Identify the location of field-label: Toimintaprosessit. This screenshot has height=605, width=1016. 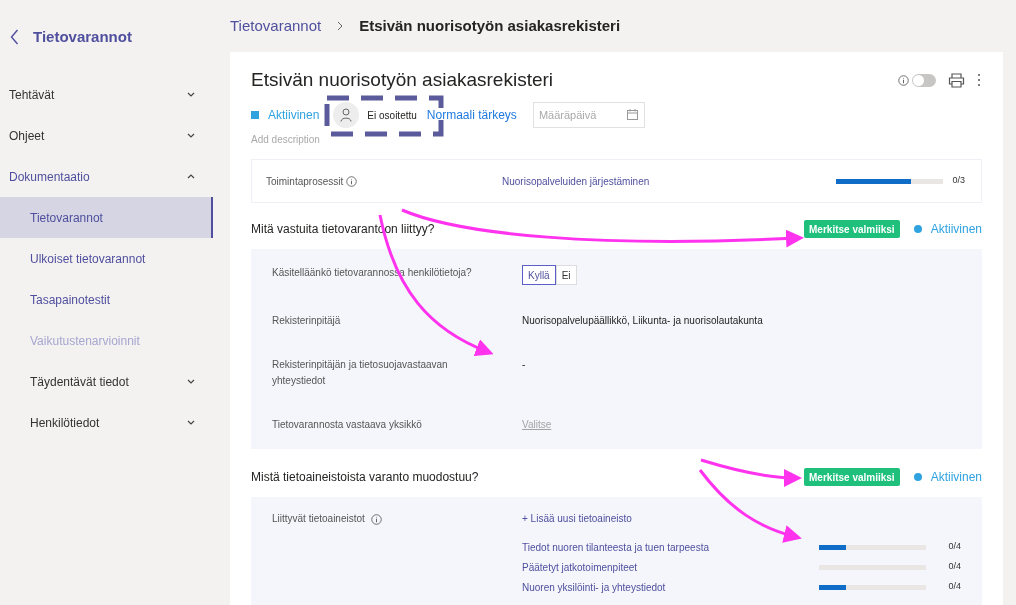
(305, 181).